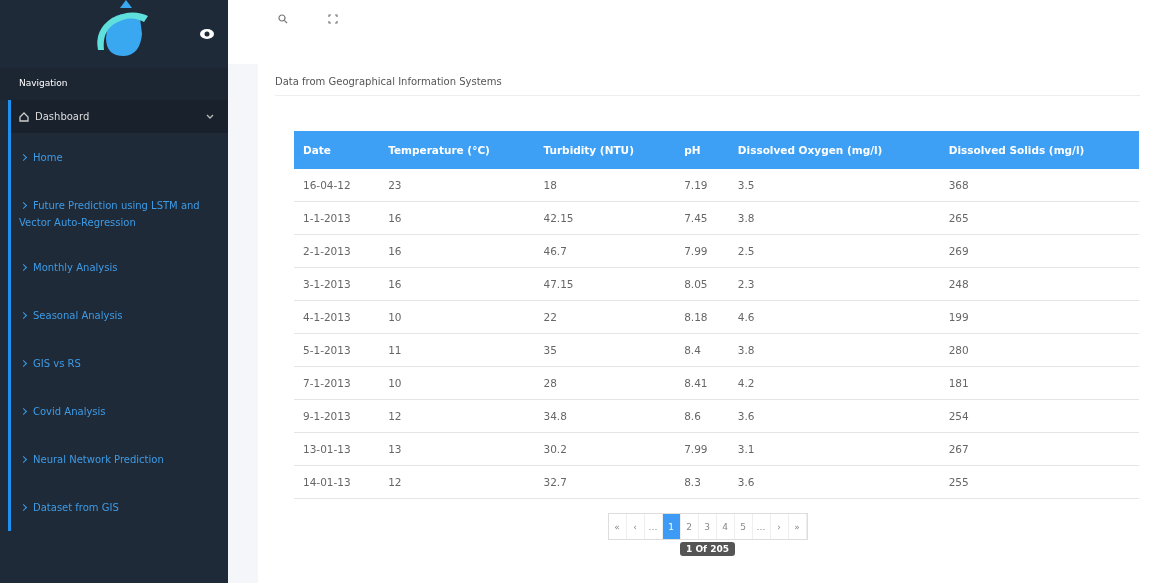  I want to click on fullscreen-icon, so click(333, 19).